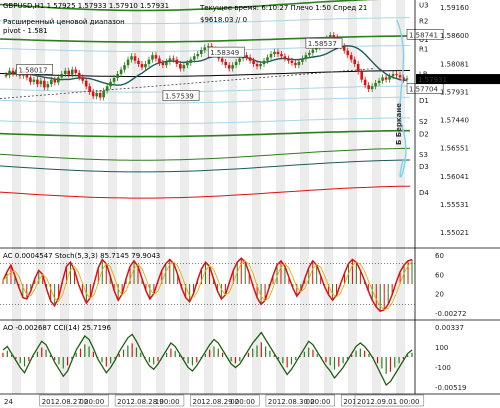 Image resolution: width=500 pixels, height=408 pixels. I want to click on price-axis-tick: 1.55531, so click(454, 205).